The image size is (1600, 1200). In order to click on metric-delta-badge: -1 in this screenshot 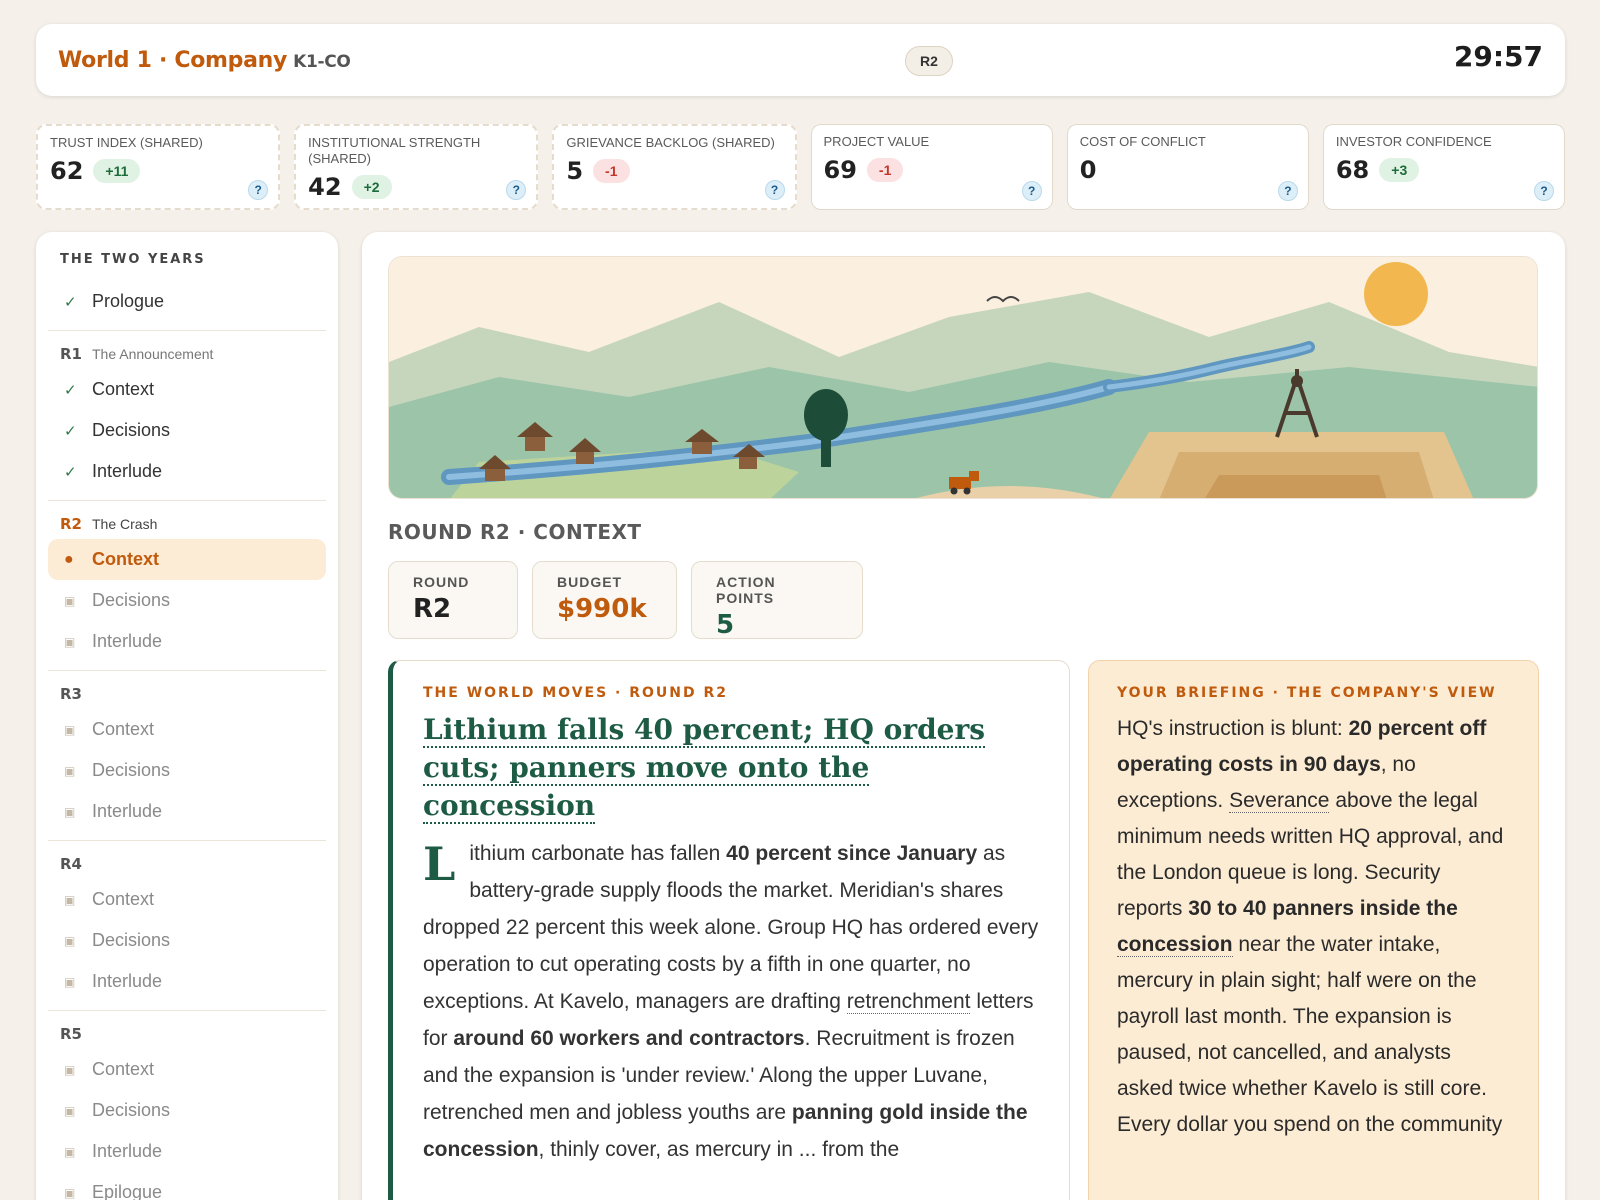, I will do `click(611, 171)`.